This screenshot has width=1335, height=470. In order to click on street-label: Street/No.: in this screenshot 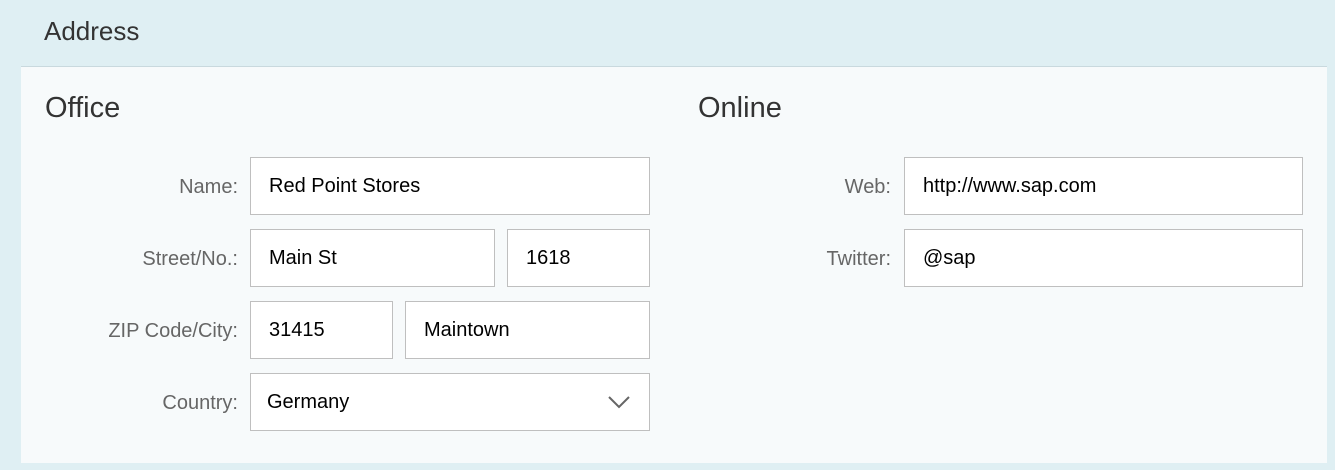, I will do `click(190, 259)`.